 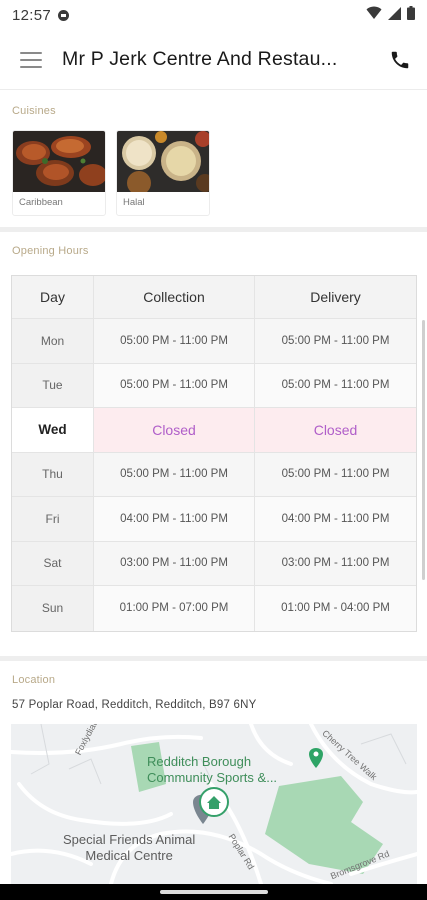 What do you see at coordinates (335, 297) in the screenshot?
I see `header-delivery: Delivery` at bounding box center [335, 297].